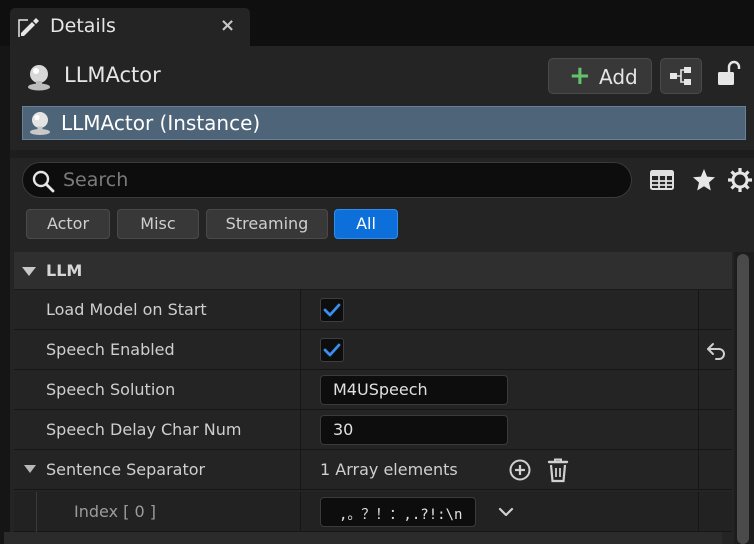  I want to click on category-title: LLM, so click(64, 270).